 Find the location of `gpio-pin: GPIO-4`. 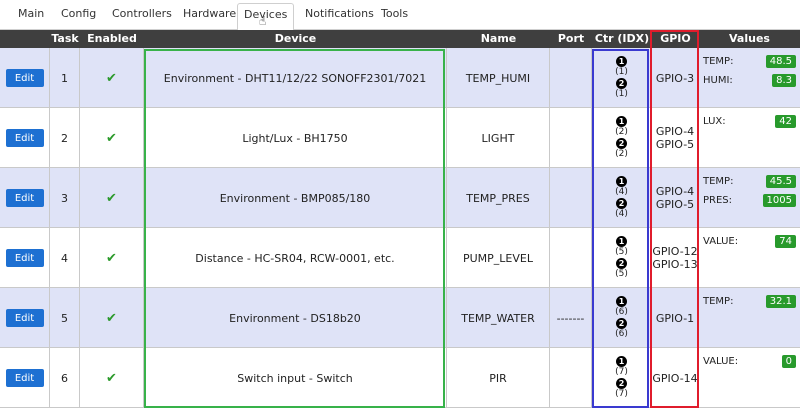

gpio-pin: GPIO-4 is located at coordinates (675, 131).